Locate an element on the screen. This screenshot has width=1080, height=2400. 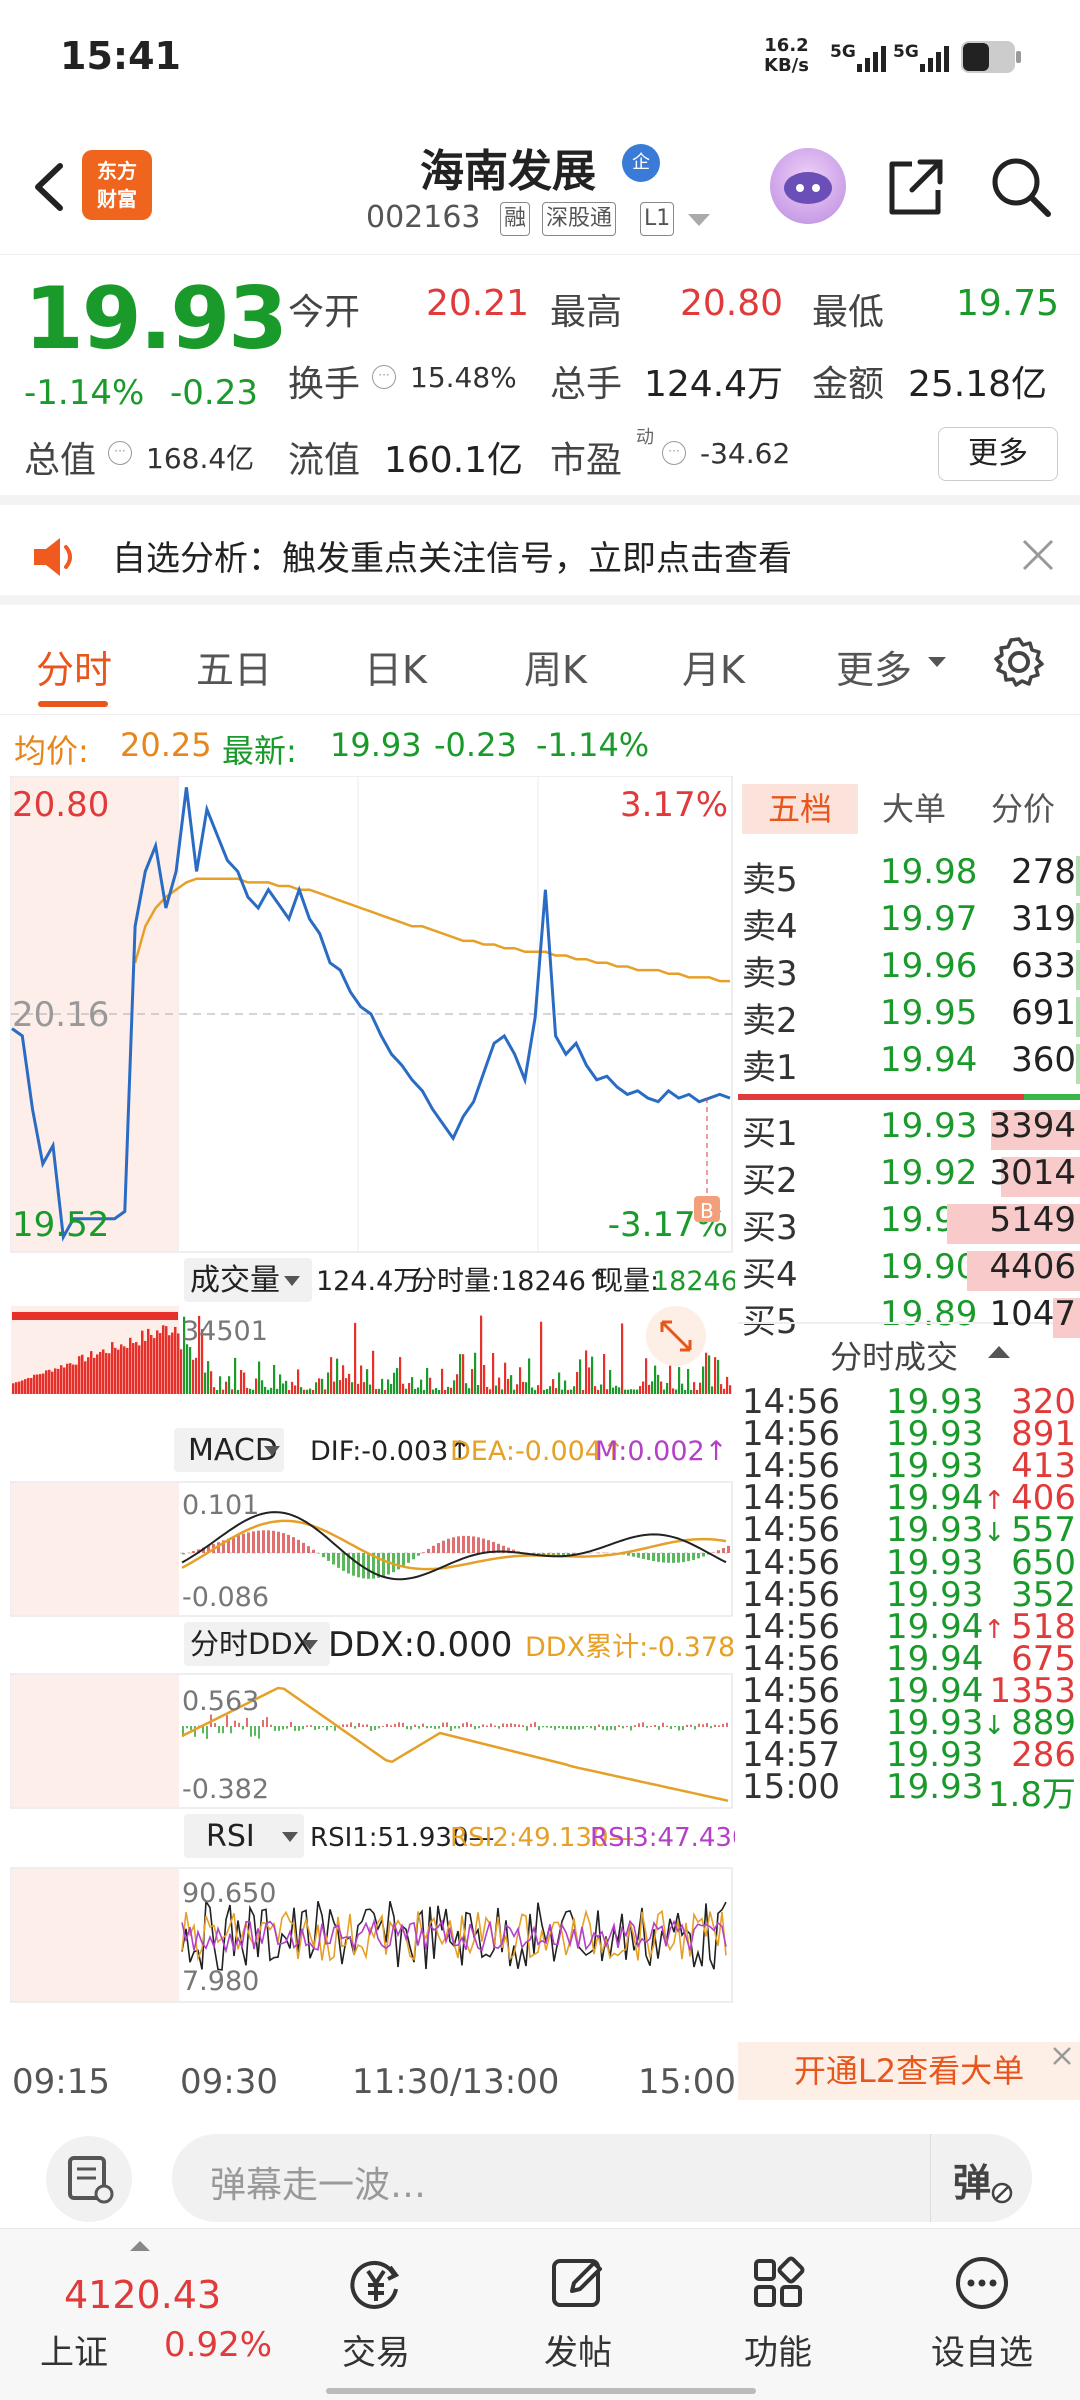
share-icon is located at coordinates (915, 187).